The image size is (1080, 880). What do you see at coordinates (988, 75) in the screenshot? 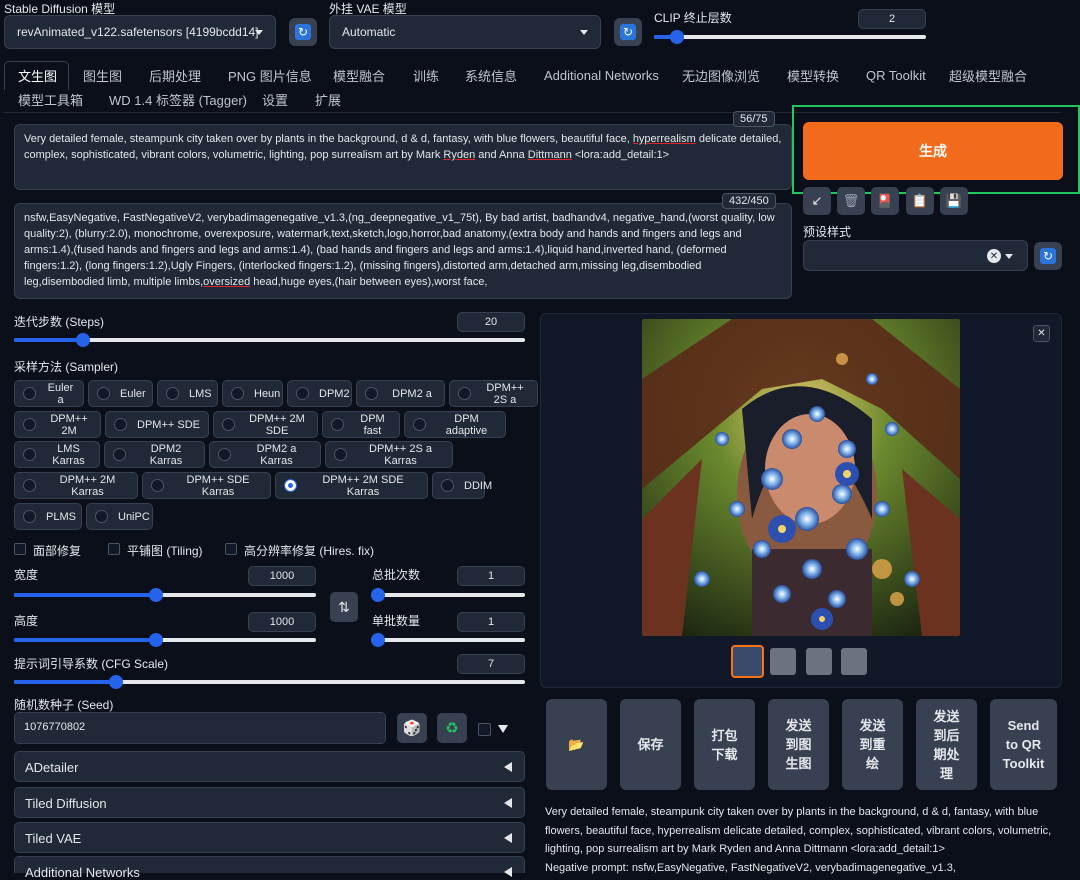
I see `tab-11: 超级模型融合` at bounding box center [988, 75].